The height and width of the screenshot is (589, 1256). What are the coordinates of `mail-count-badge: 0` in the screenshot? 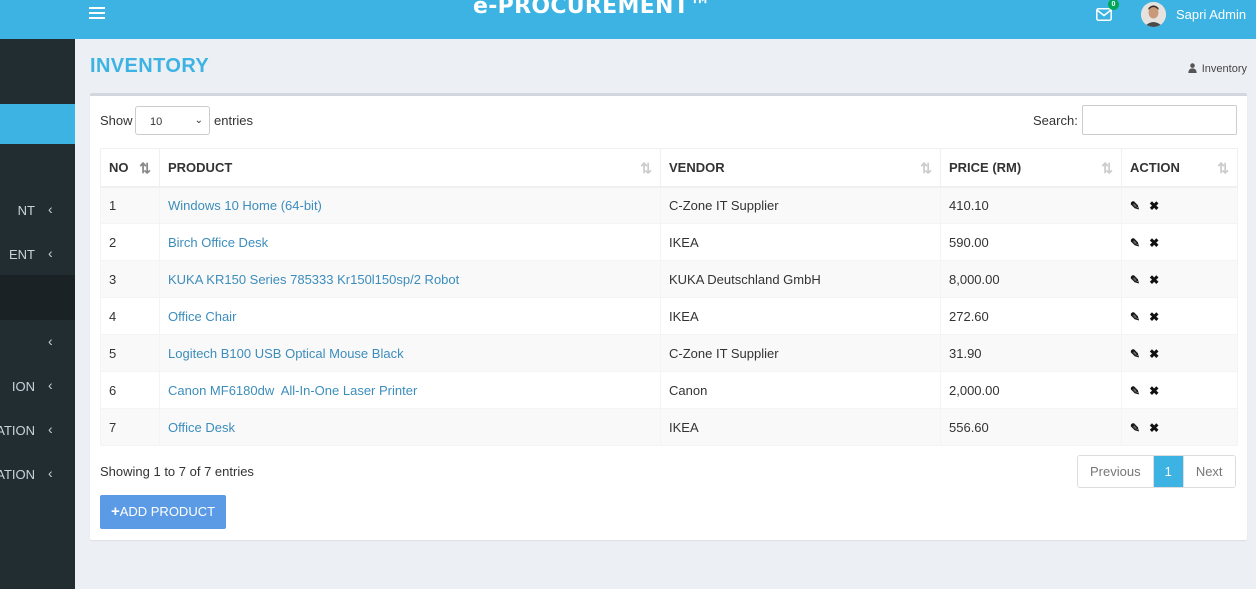 It's located at (1113, 5).